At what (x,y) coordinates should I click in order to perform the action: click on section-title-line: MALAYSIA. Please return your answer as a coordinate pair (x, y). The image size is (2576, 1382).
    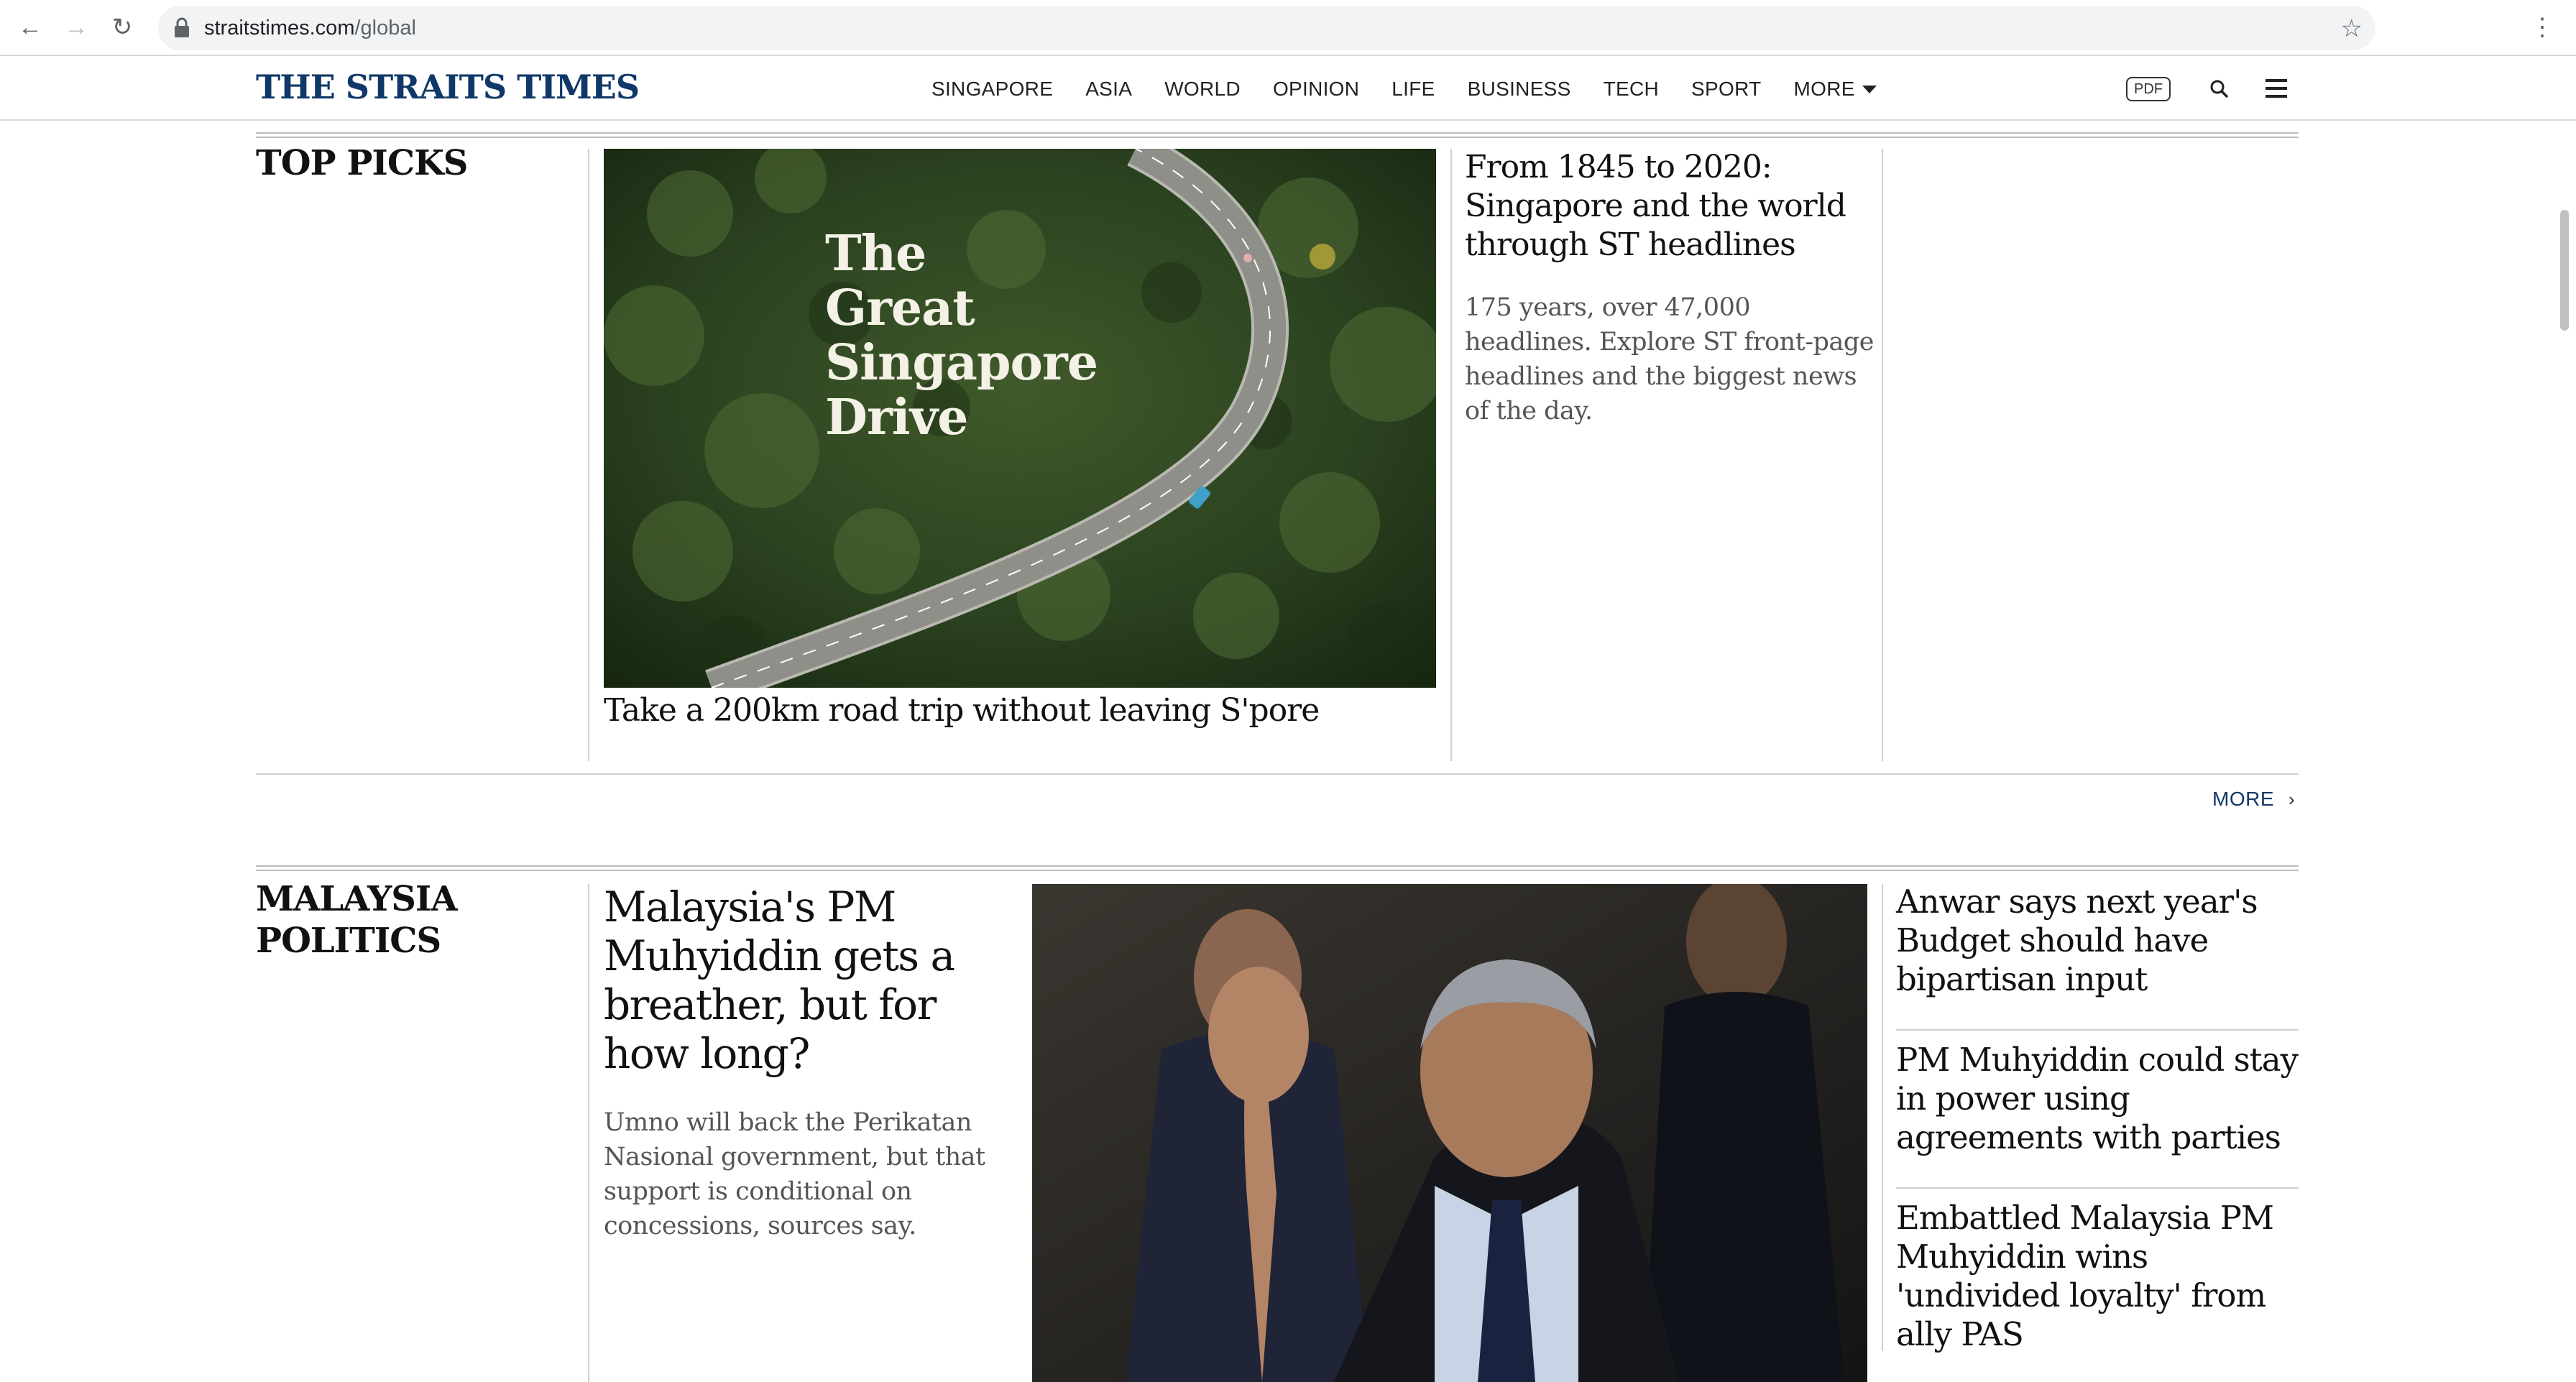
    Looking at the image, I should click on (357, 899).